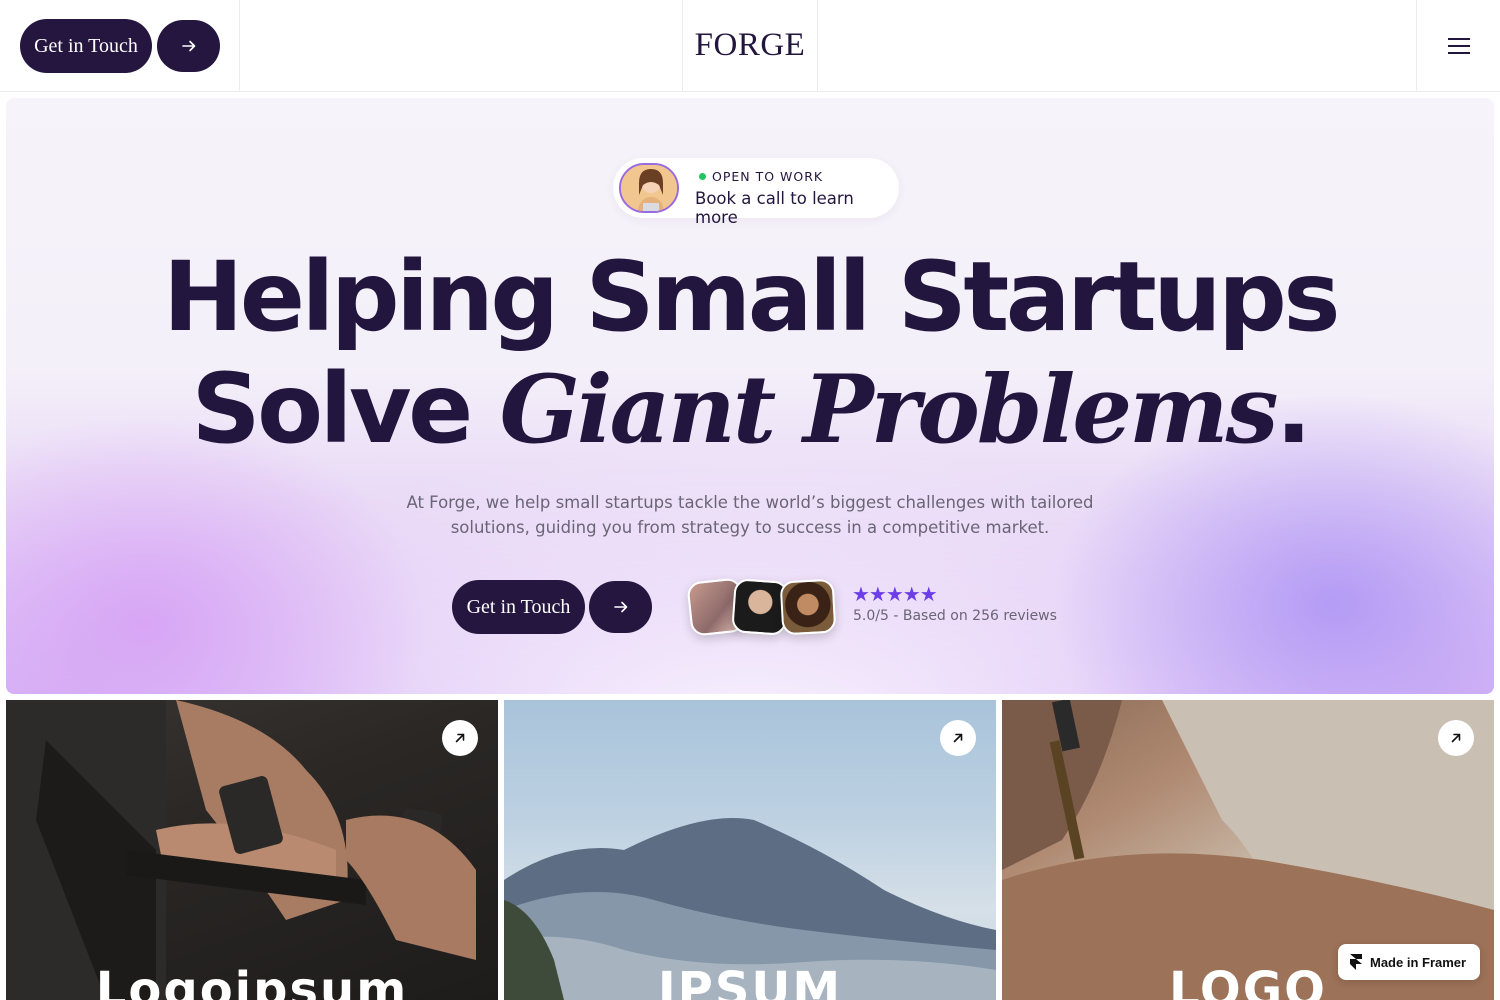  What do you see at coordinates (797, 208) in the screenshot?
I see `book-call-link: Book a call to learn more` at bounding box center [797, 208].